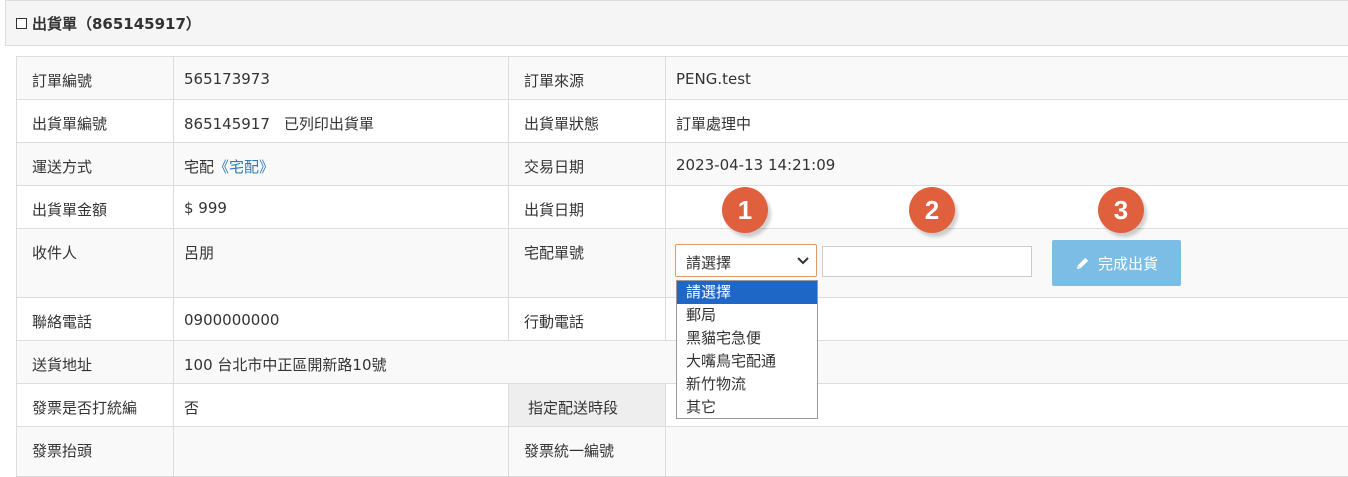  What do you see at coordinates (94, 263) in the screenshot?
I see `label-recipient: 收件人` at bounding box center [94, 263].